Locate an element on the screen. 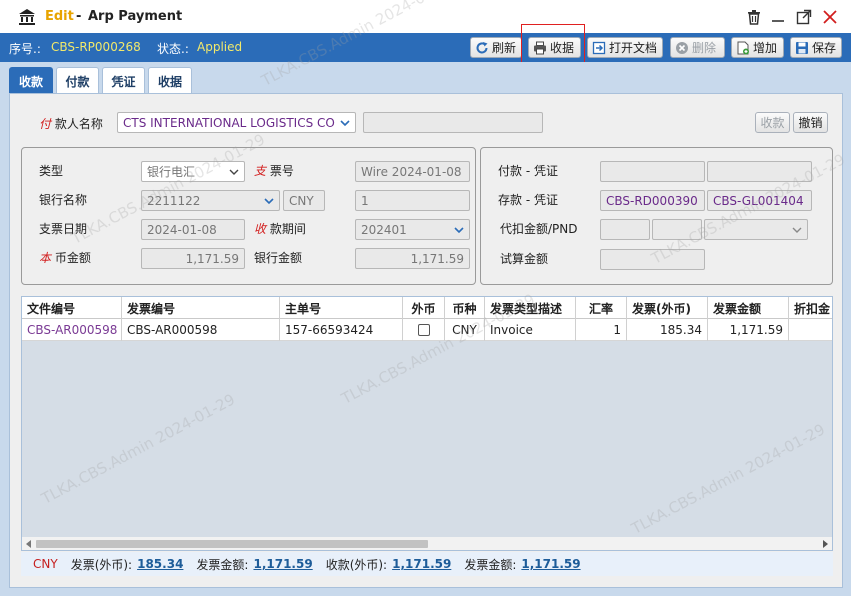 This screenshot has height=596, width=851. row-foreign-checkbox is located at coordinates (423, 330).